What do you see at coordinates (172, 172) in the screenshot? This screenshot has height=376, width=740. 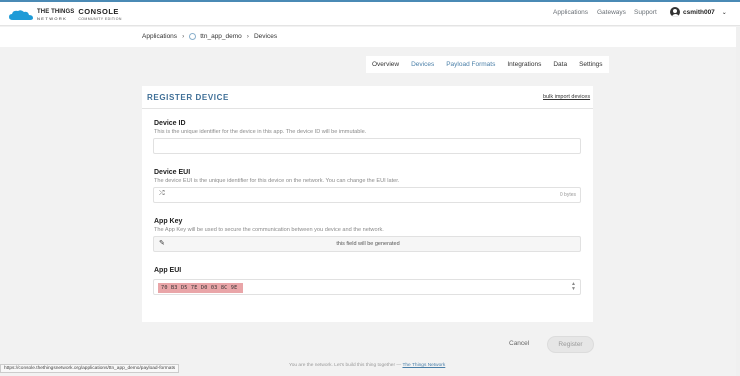 I see `device-eui-label: Device EUI` at bounding box center [172, 172].